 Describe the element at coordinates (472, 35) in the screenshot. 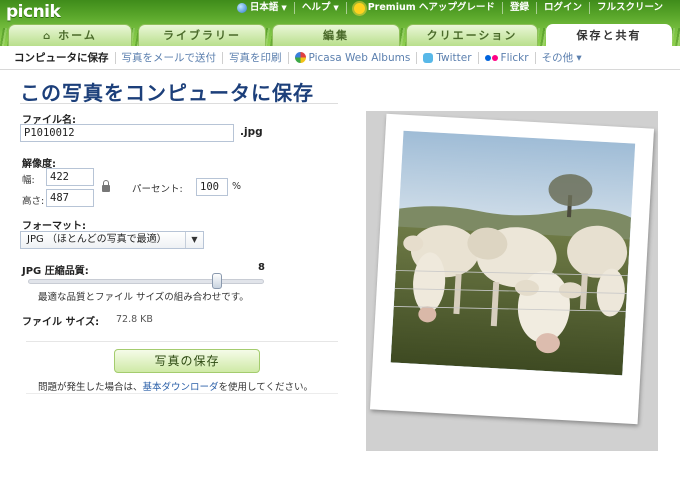

I see `tab-create: クリエーション` at that location.